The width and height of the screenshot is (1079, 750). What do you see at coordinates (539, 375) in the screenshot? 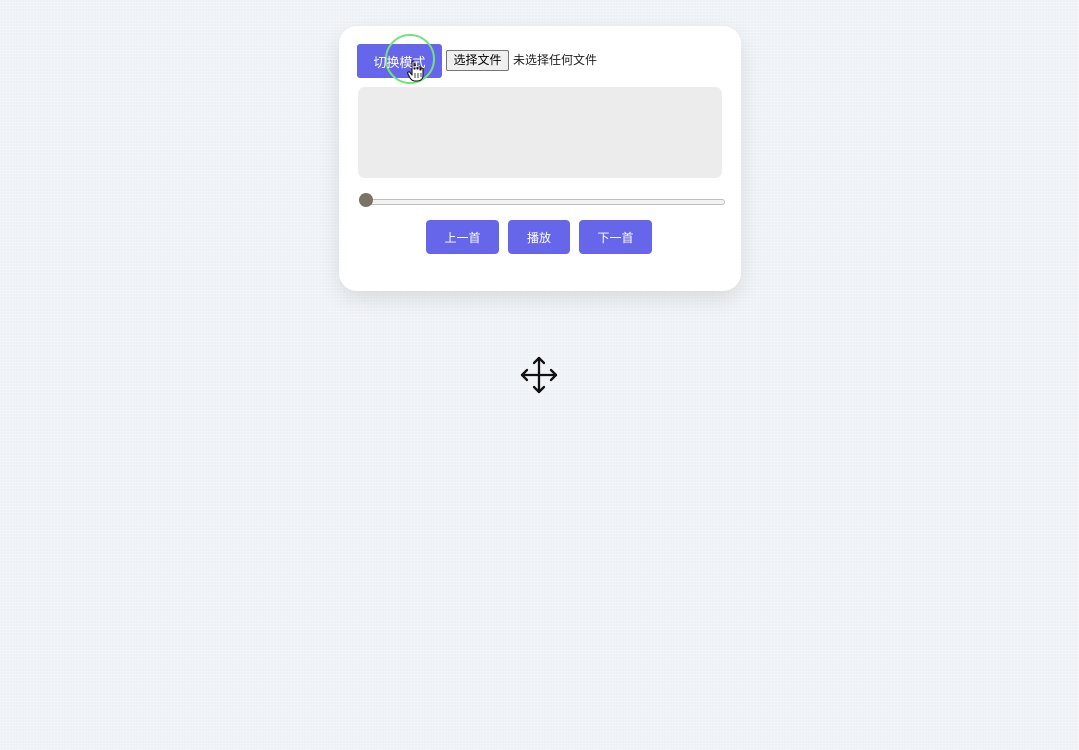
I see `move-icon` at bounding box center [539, 375].